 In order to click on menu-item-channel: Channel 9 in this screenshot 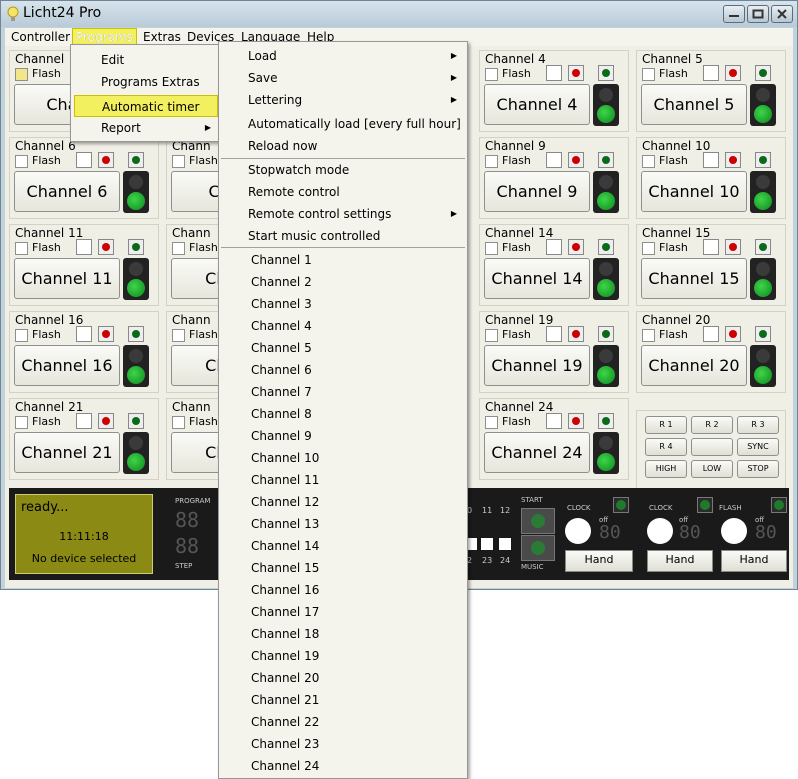, I will do `click(342, 436)`.